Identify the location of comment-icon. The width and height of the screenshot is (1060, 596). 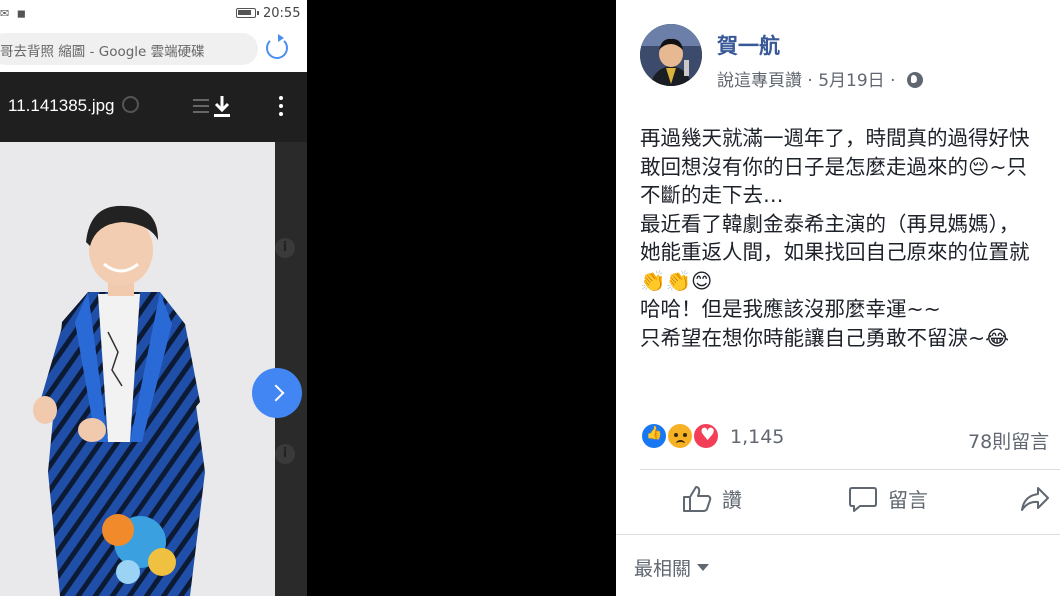
(863, 499).